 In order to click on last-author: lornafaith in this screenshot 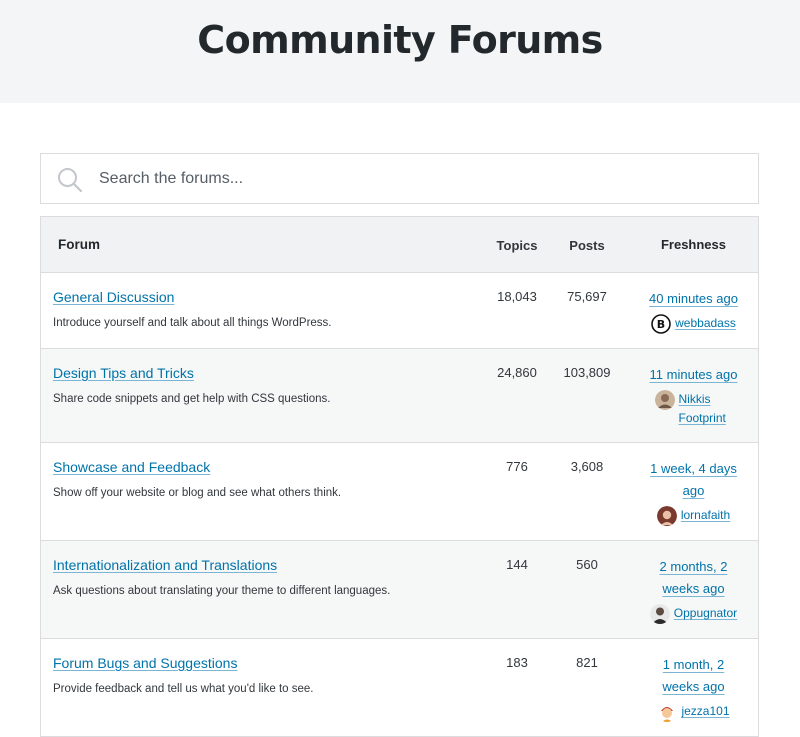, I will do `click(693, 516)`.